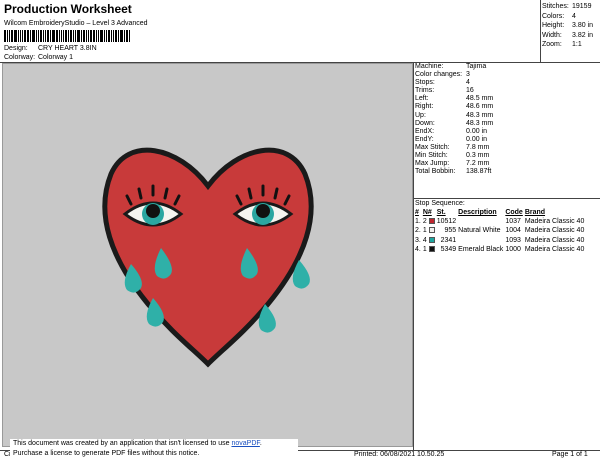  Describe the element at coordinates (418, 221) in the screenshot. I see `row-num: 1.` at that location.